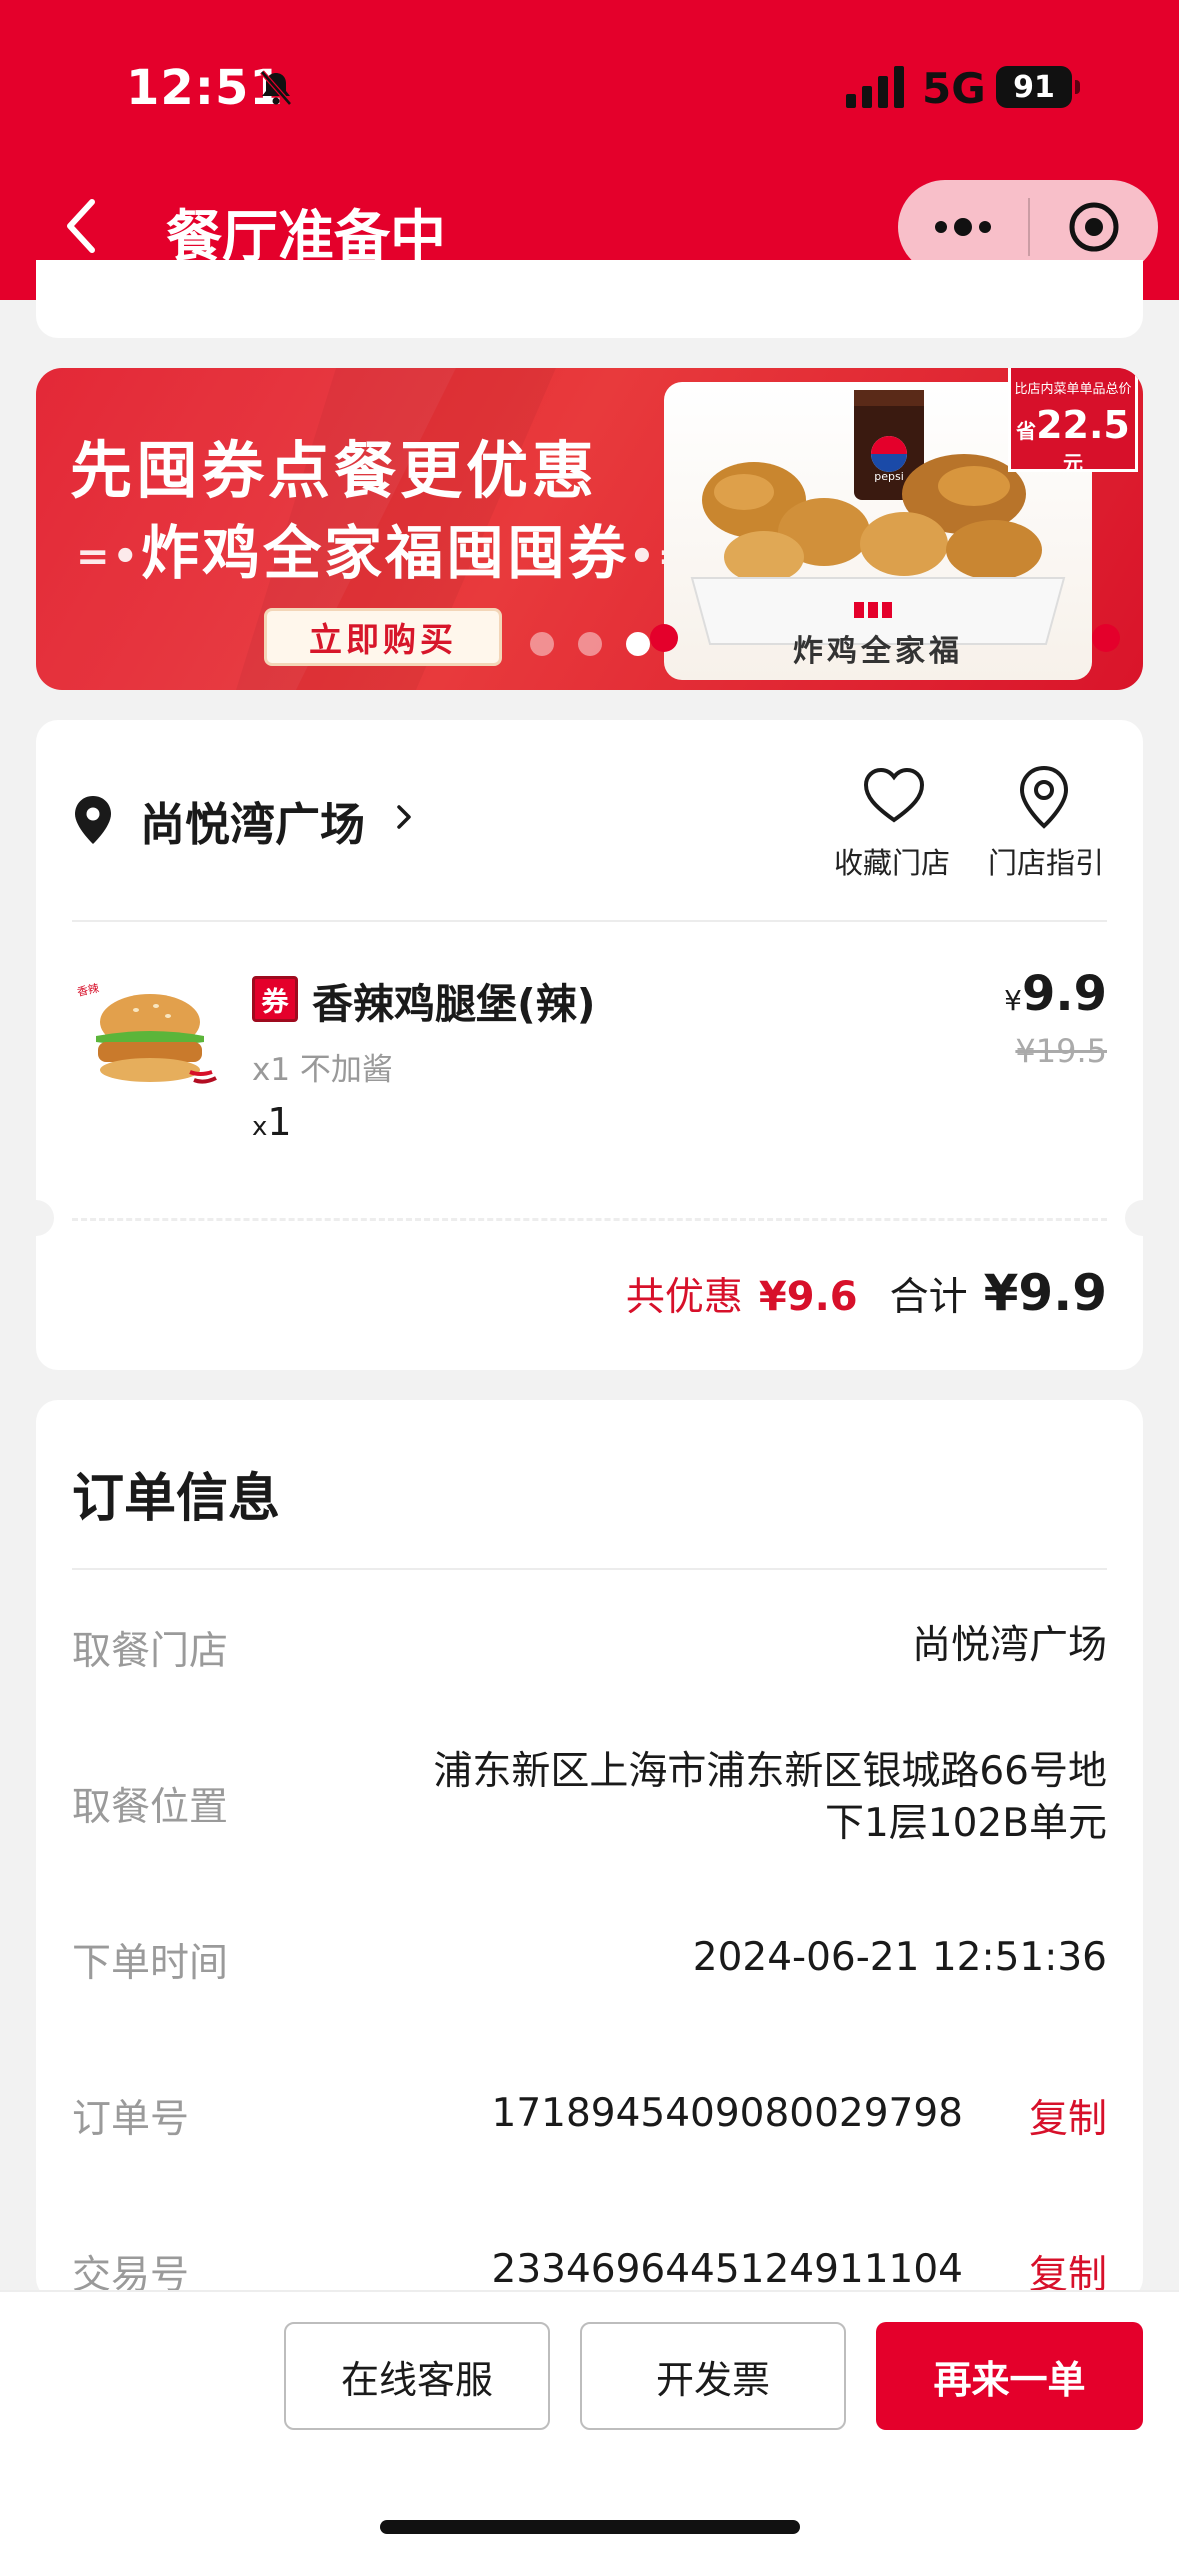  Describe the element at coordinates (383, 637) in the screenshot. I see `buy-now-button: 立即购买` at that location.